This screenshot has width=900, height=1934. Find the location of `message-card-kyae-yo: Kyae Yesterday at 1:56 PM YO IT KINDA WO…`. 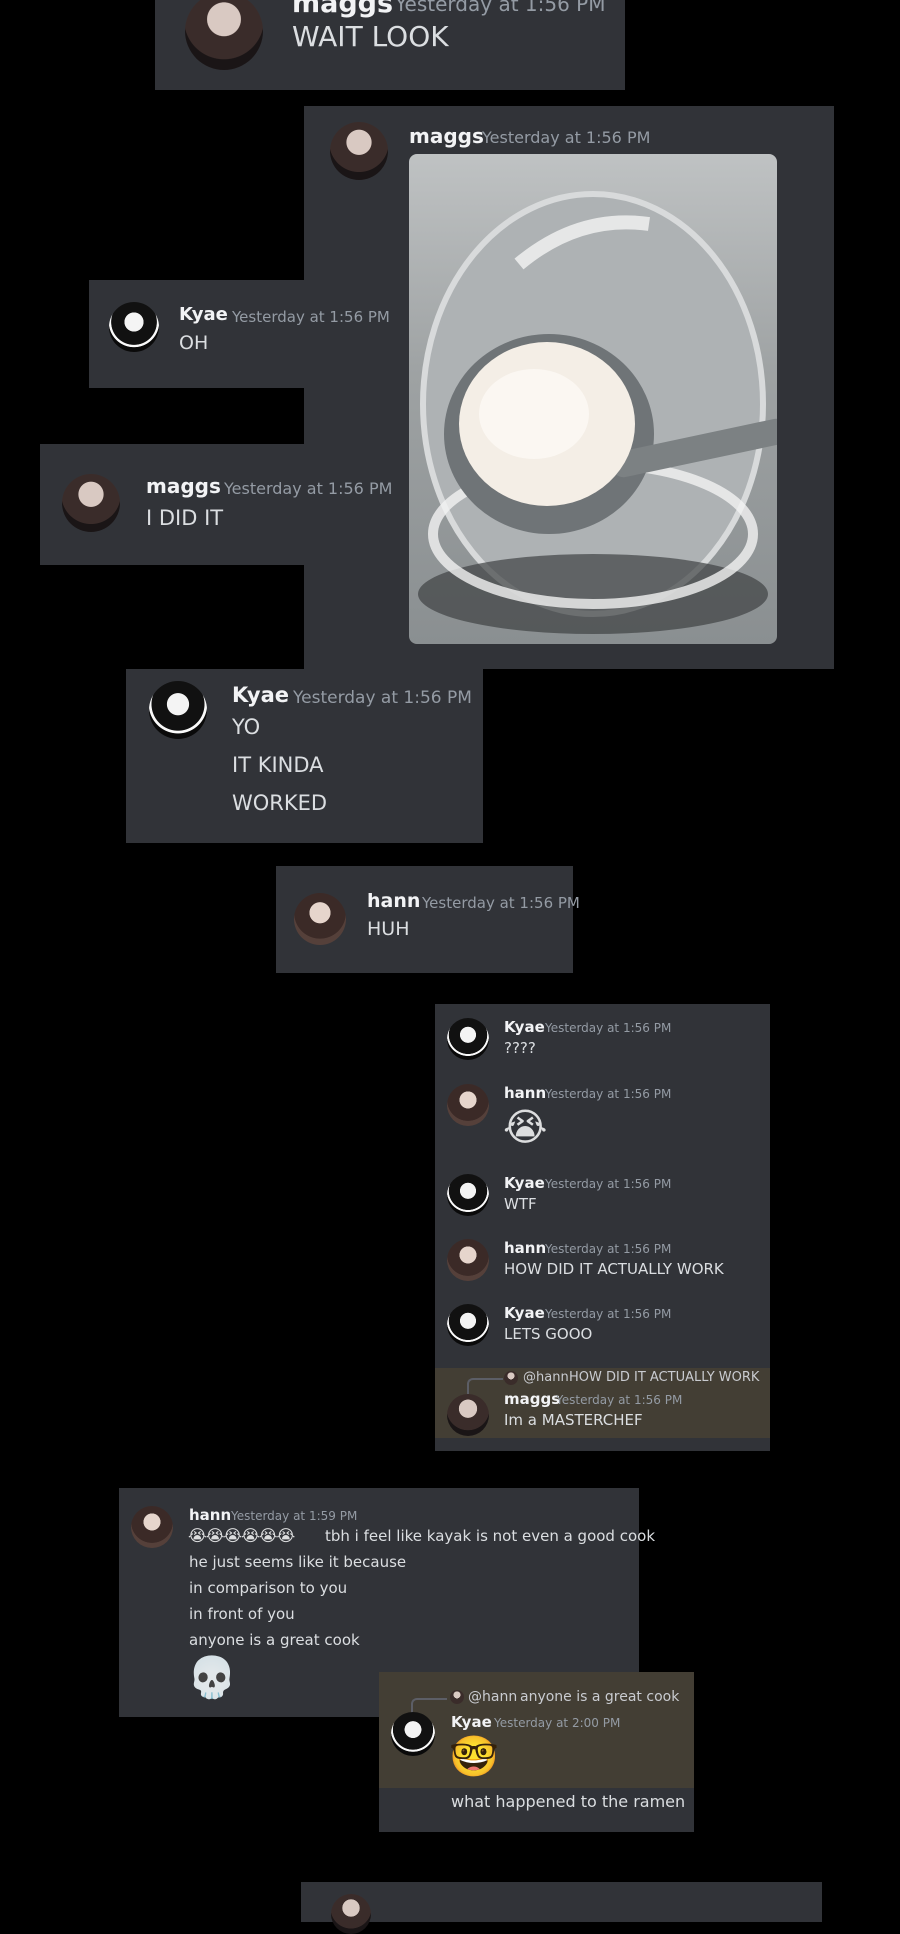

message-card-kyae-yo: Kyae Yesterday at 1:56 PM YO IT KINDA WO… is located at coordinates (304, 756).